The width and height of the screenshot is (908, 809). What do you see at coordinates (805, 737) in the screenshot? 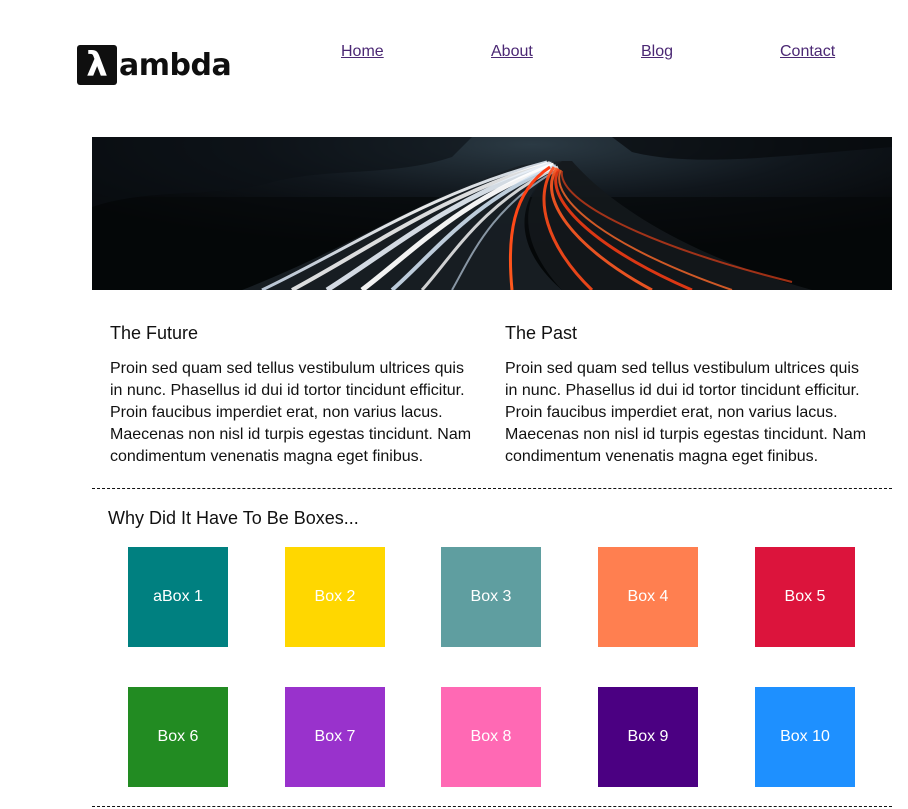
I see `box-10: Box 10` at bounding box center [805, 737].